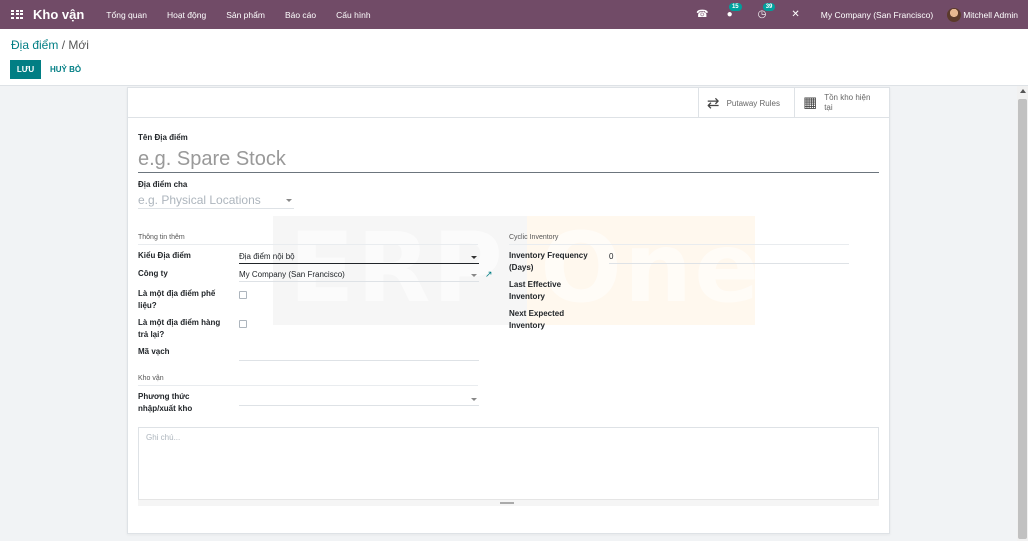 The width and height of the screenshot is (1028, 541). I want to click on putaway-rules-button: ⇄ Putaway Rules, so click(746, 103).